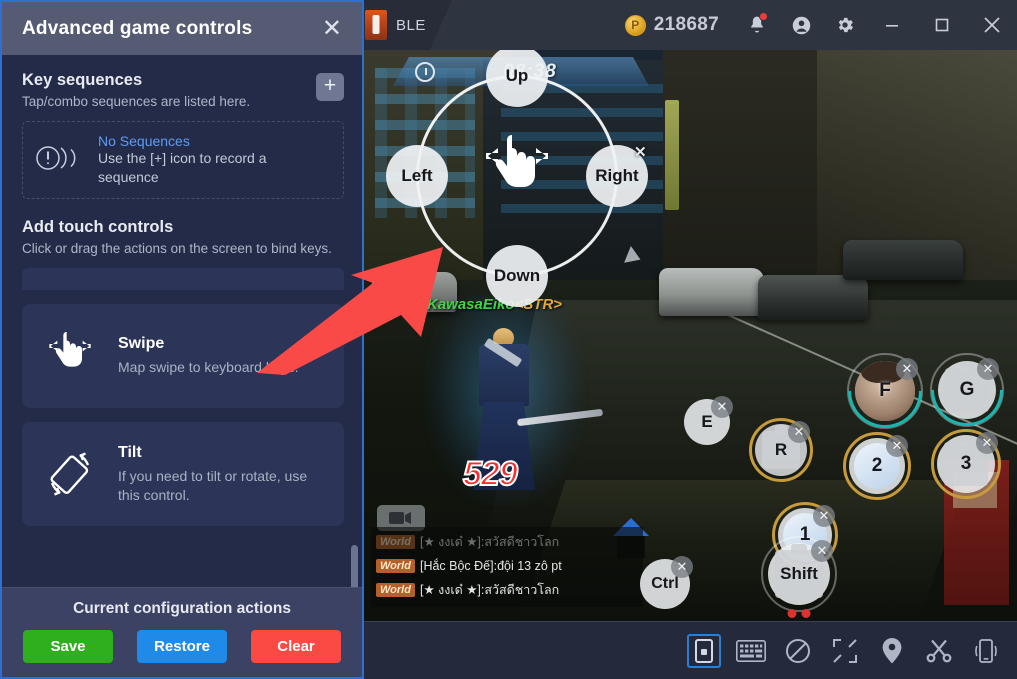 The width and height of the screenshot is (1017, 679). I want to click on keybind-label: 3, so click(966, 463).